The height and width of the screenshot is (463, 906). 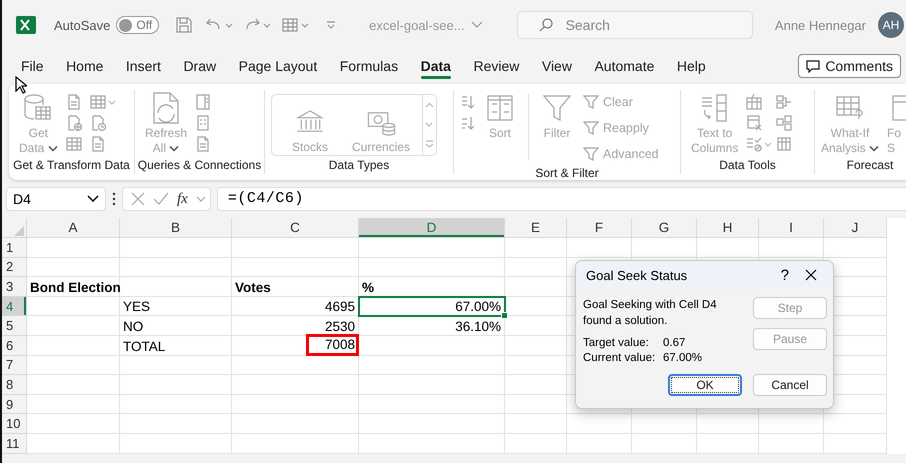 I want to click on table-cell: 67.00%, so click(x=432, y=306).